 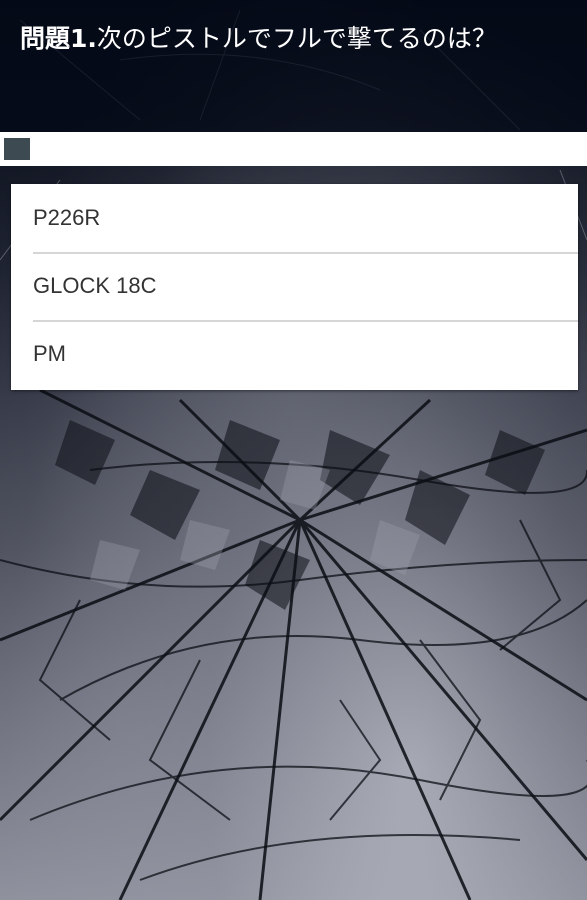 What do you see at coordinates (95, 285) in the screenshot?
I see `answer-option-label: GLOCK 18C` at bounding box center [95, 285].